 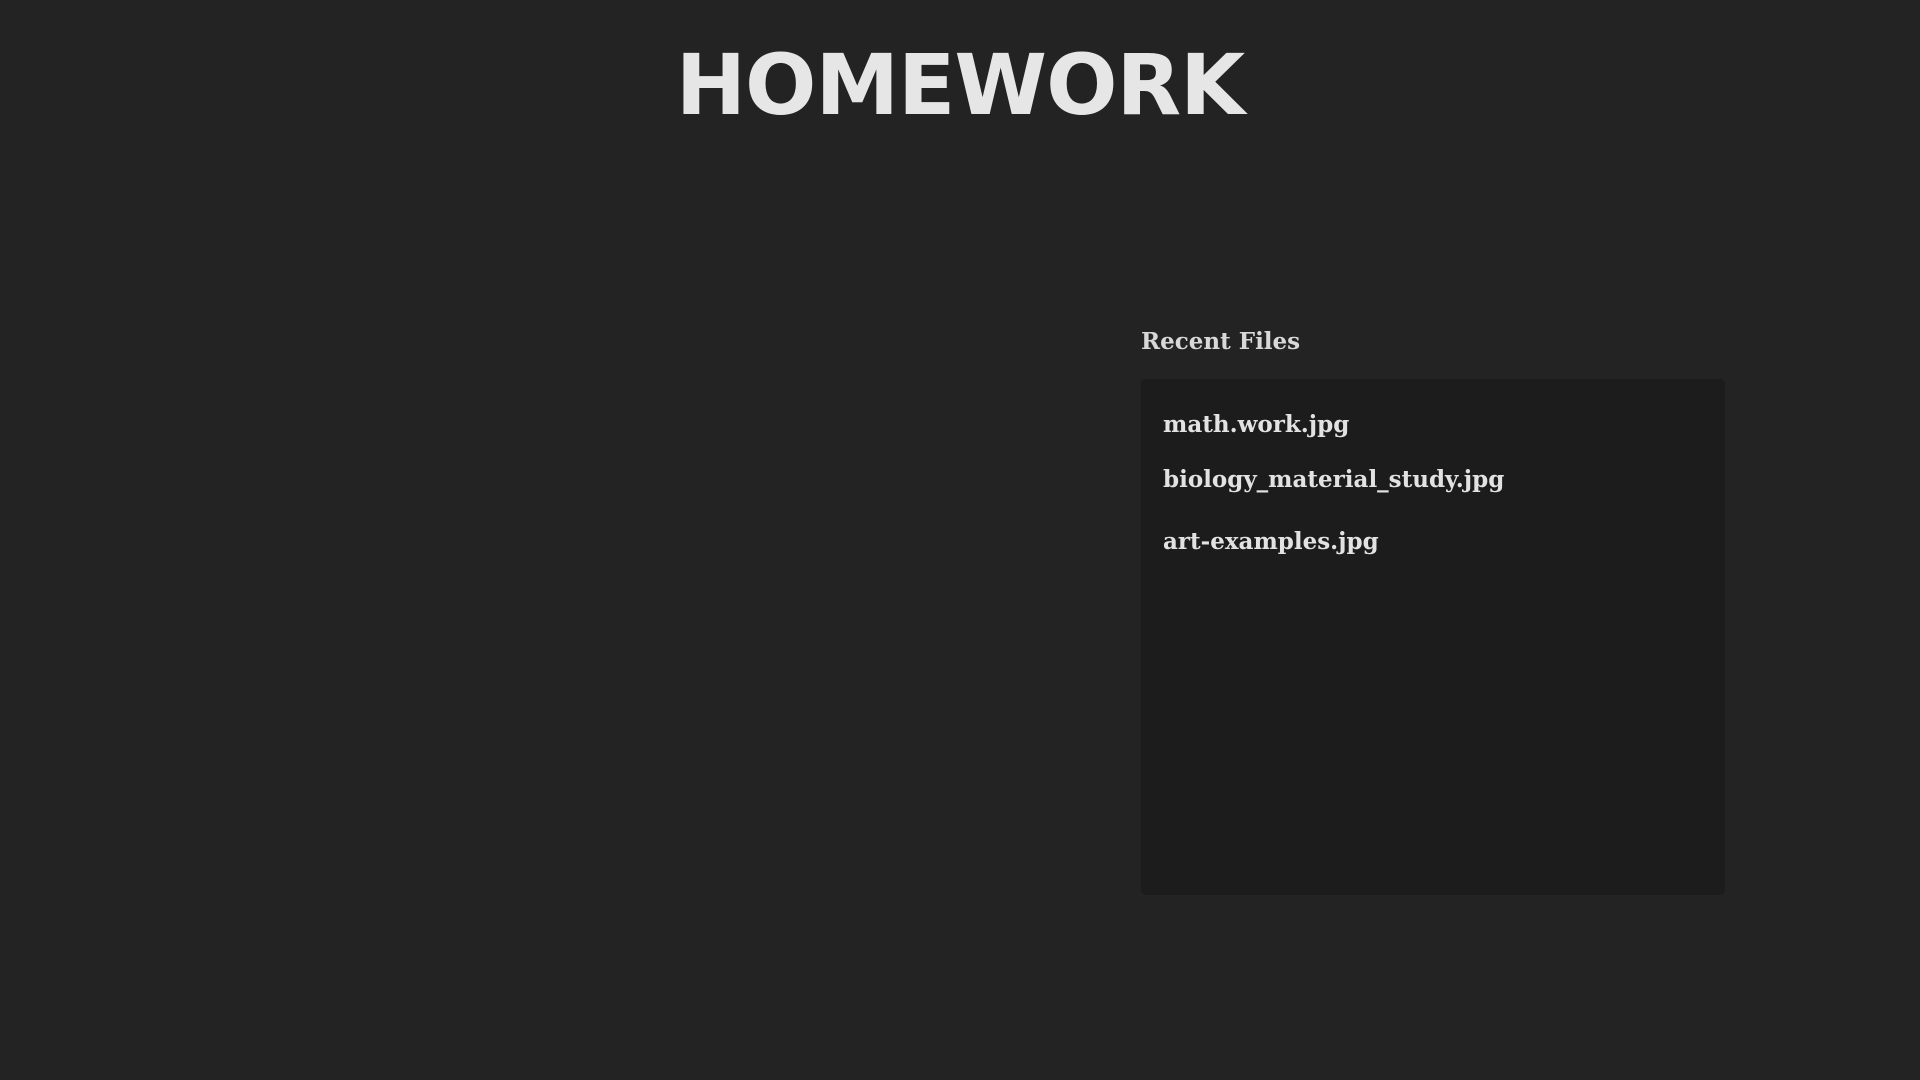 What do you see at coordinates (1444, 542) in the screenshot?
I see `recent-file-item: art-examples.jpg` at bounding box center [1444, 542].